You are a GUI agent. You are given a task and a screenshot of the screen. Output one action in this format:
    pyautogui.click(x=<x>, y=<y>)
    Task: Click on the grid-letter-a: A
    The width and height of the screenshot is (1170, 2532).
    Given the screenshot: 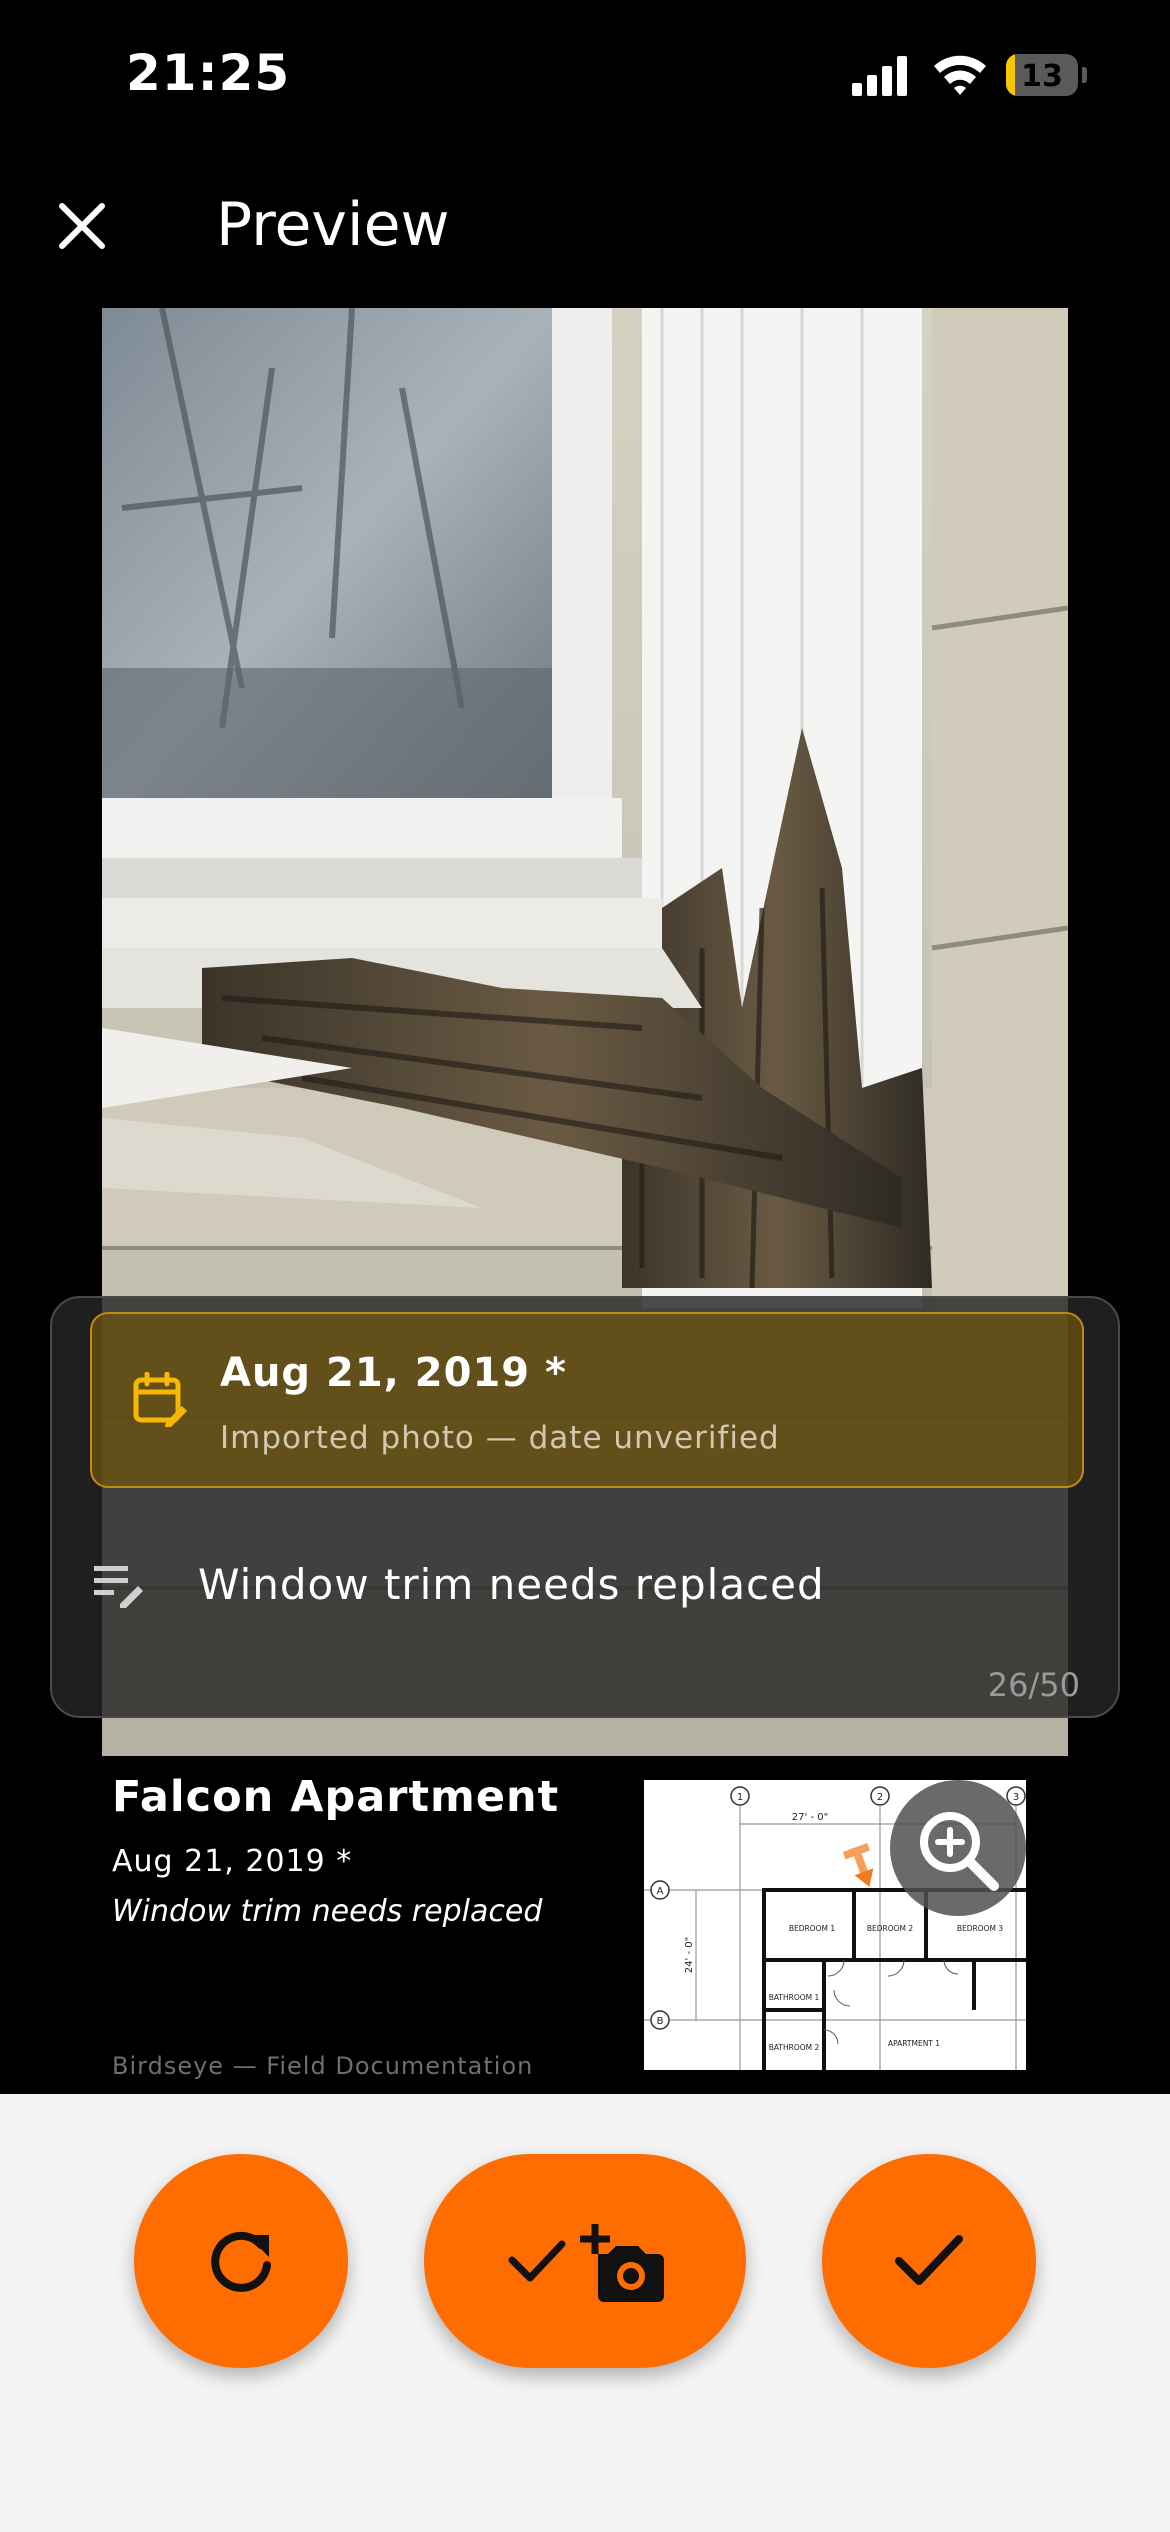 What is the action you would take?
    pyautogui.click(x=660, y=1891)
    